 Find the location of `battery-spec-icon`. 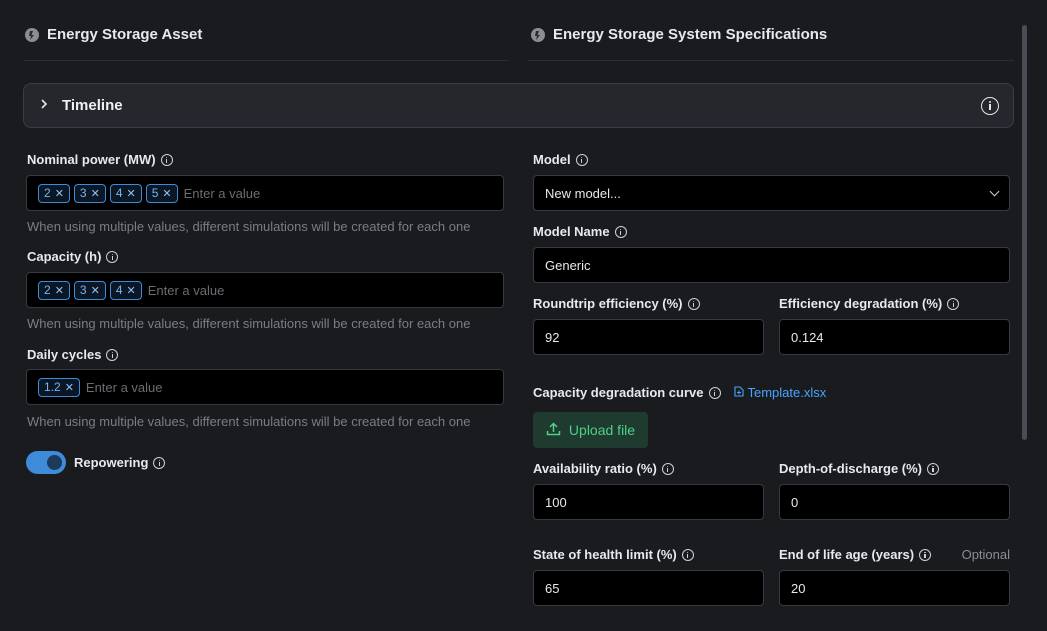

battery-spec-icon is located at coordinates (538, 35).